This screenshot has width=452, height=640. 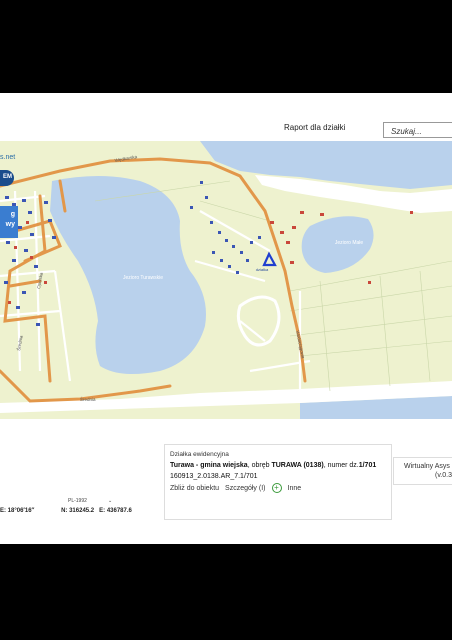 What do you see at coordinates (259, 465) in the screenshot?
I see `parcel-obreb-prefix: , obręb` at bounding box center [259, 465].